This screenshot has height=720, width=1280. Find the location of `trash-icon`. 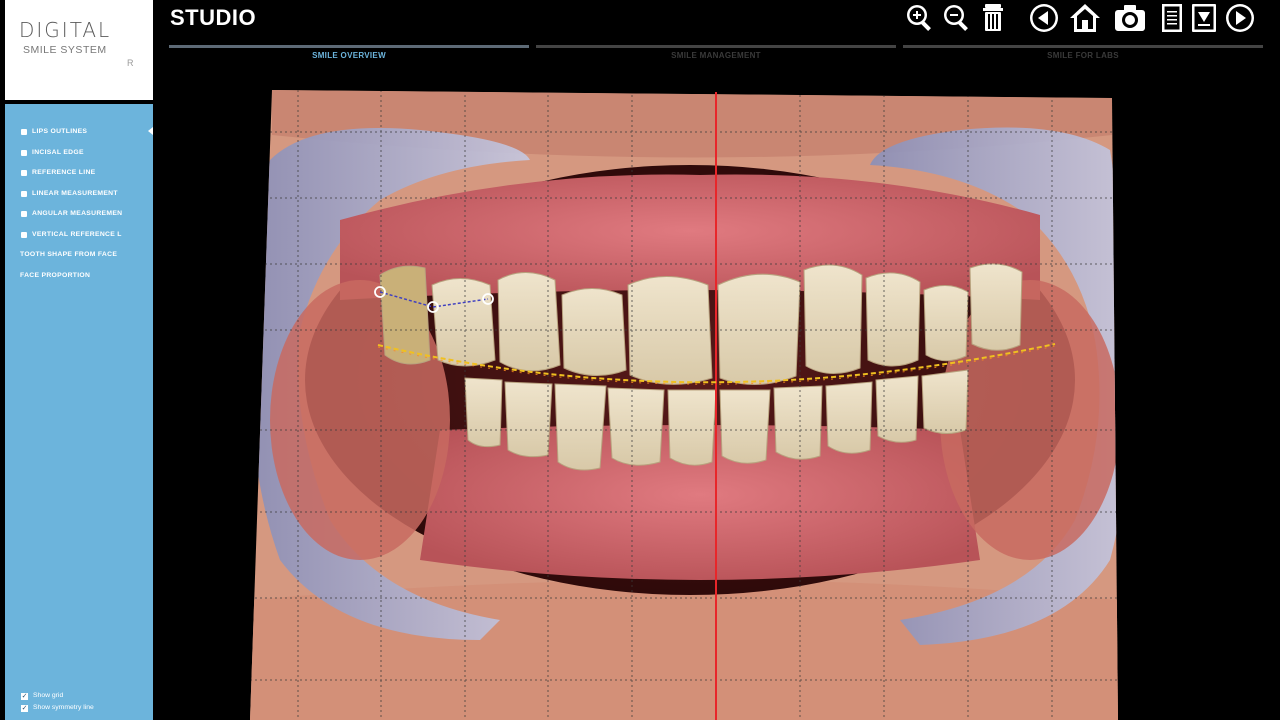

trash-icon is located at coordinates (994, 18).